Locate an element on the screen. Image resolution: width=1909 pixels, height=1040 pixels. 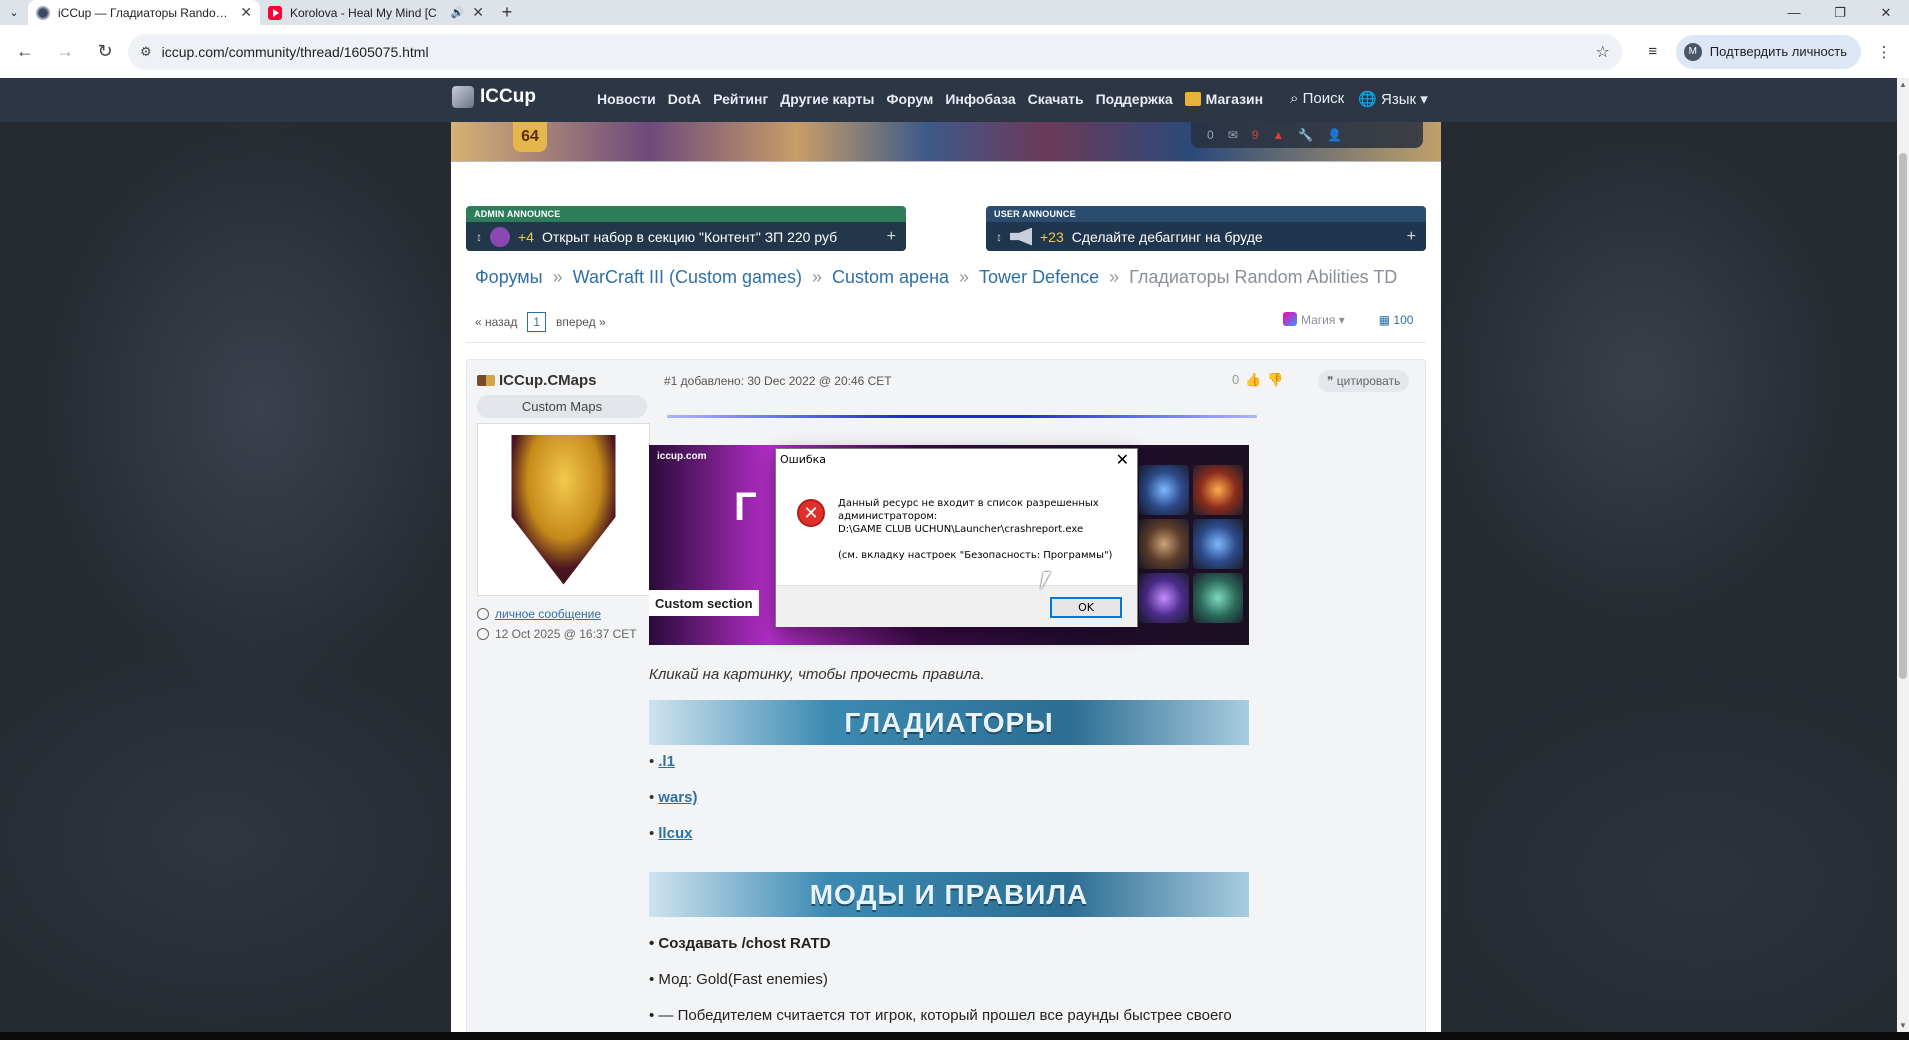
posts-per-page-count: 100 is located at coordinates (1403, 319).